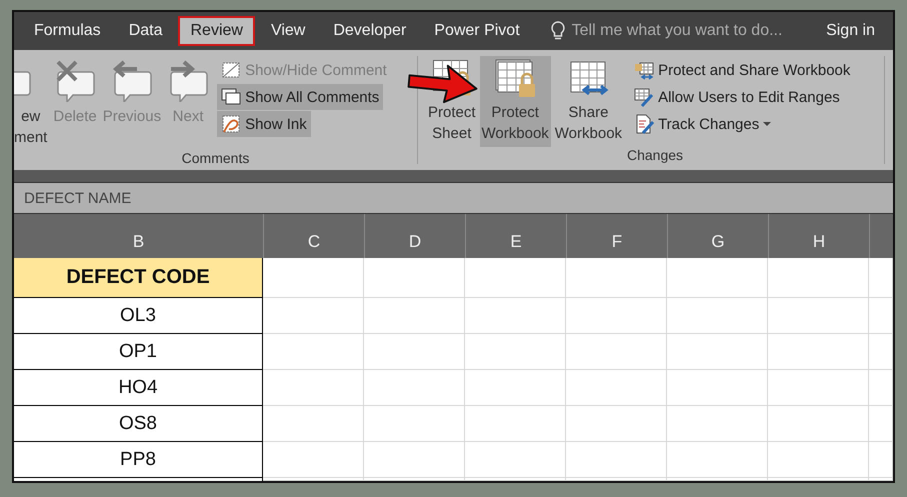 This screenshot has width=907, height=497. I want to click on locked-share-icon, so click(644, 70).